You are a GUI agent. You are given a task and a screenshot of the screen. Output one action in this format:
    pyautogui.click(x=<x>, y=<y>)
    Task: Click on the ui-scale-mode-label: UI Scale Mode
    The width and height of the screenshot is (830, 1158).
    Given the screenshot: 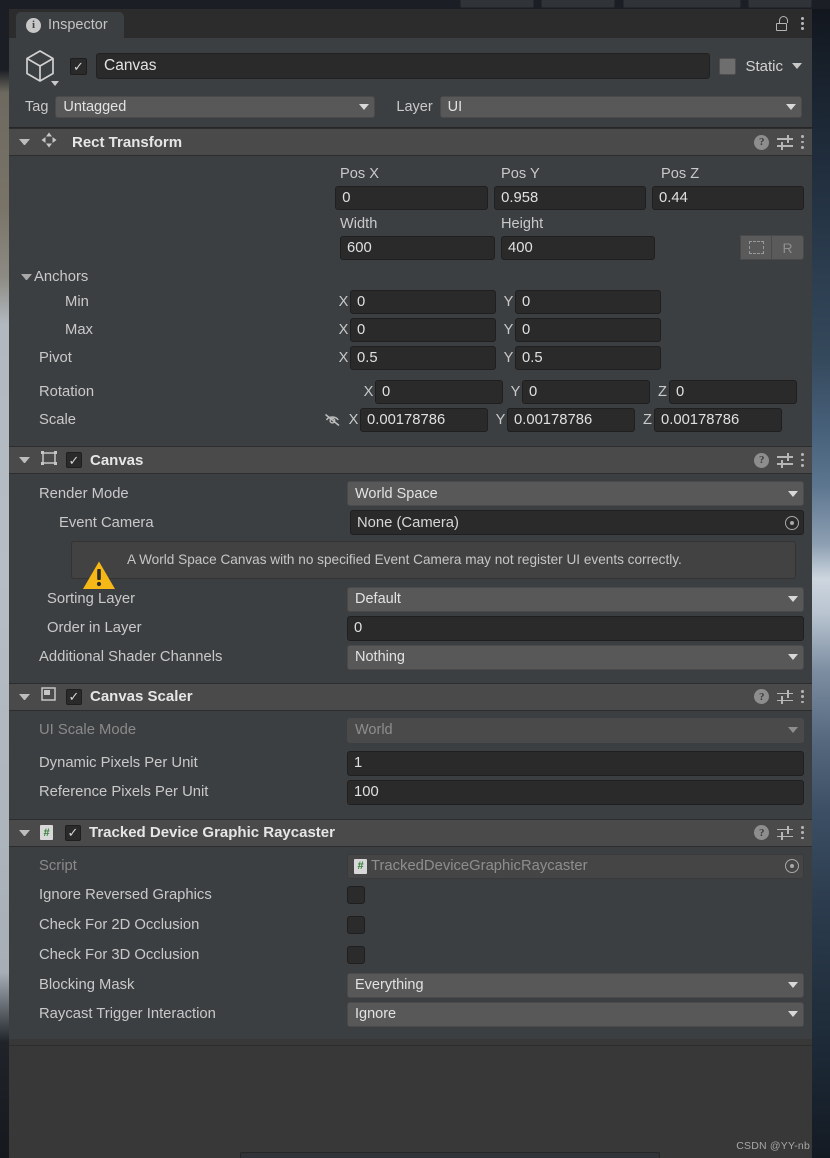 What is the action you would take?
    pyautogui.click(x=88, y=730)
    